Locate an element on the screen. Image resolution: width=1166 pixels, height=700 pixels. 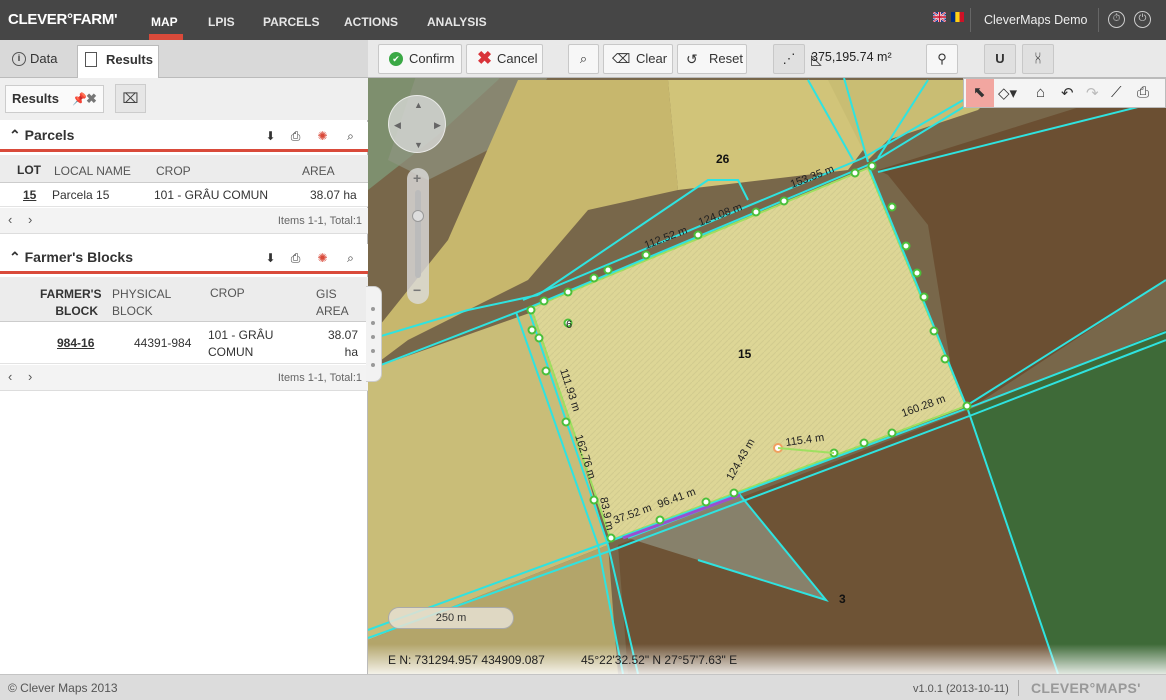
parcel-label: 15 is located at coordinates (745, 354).